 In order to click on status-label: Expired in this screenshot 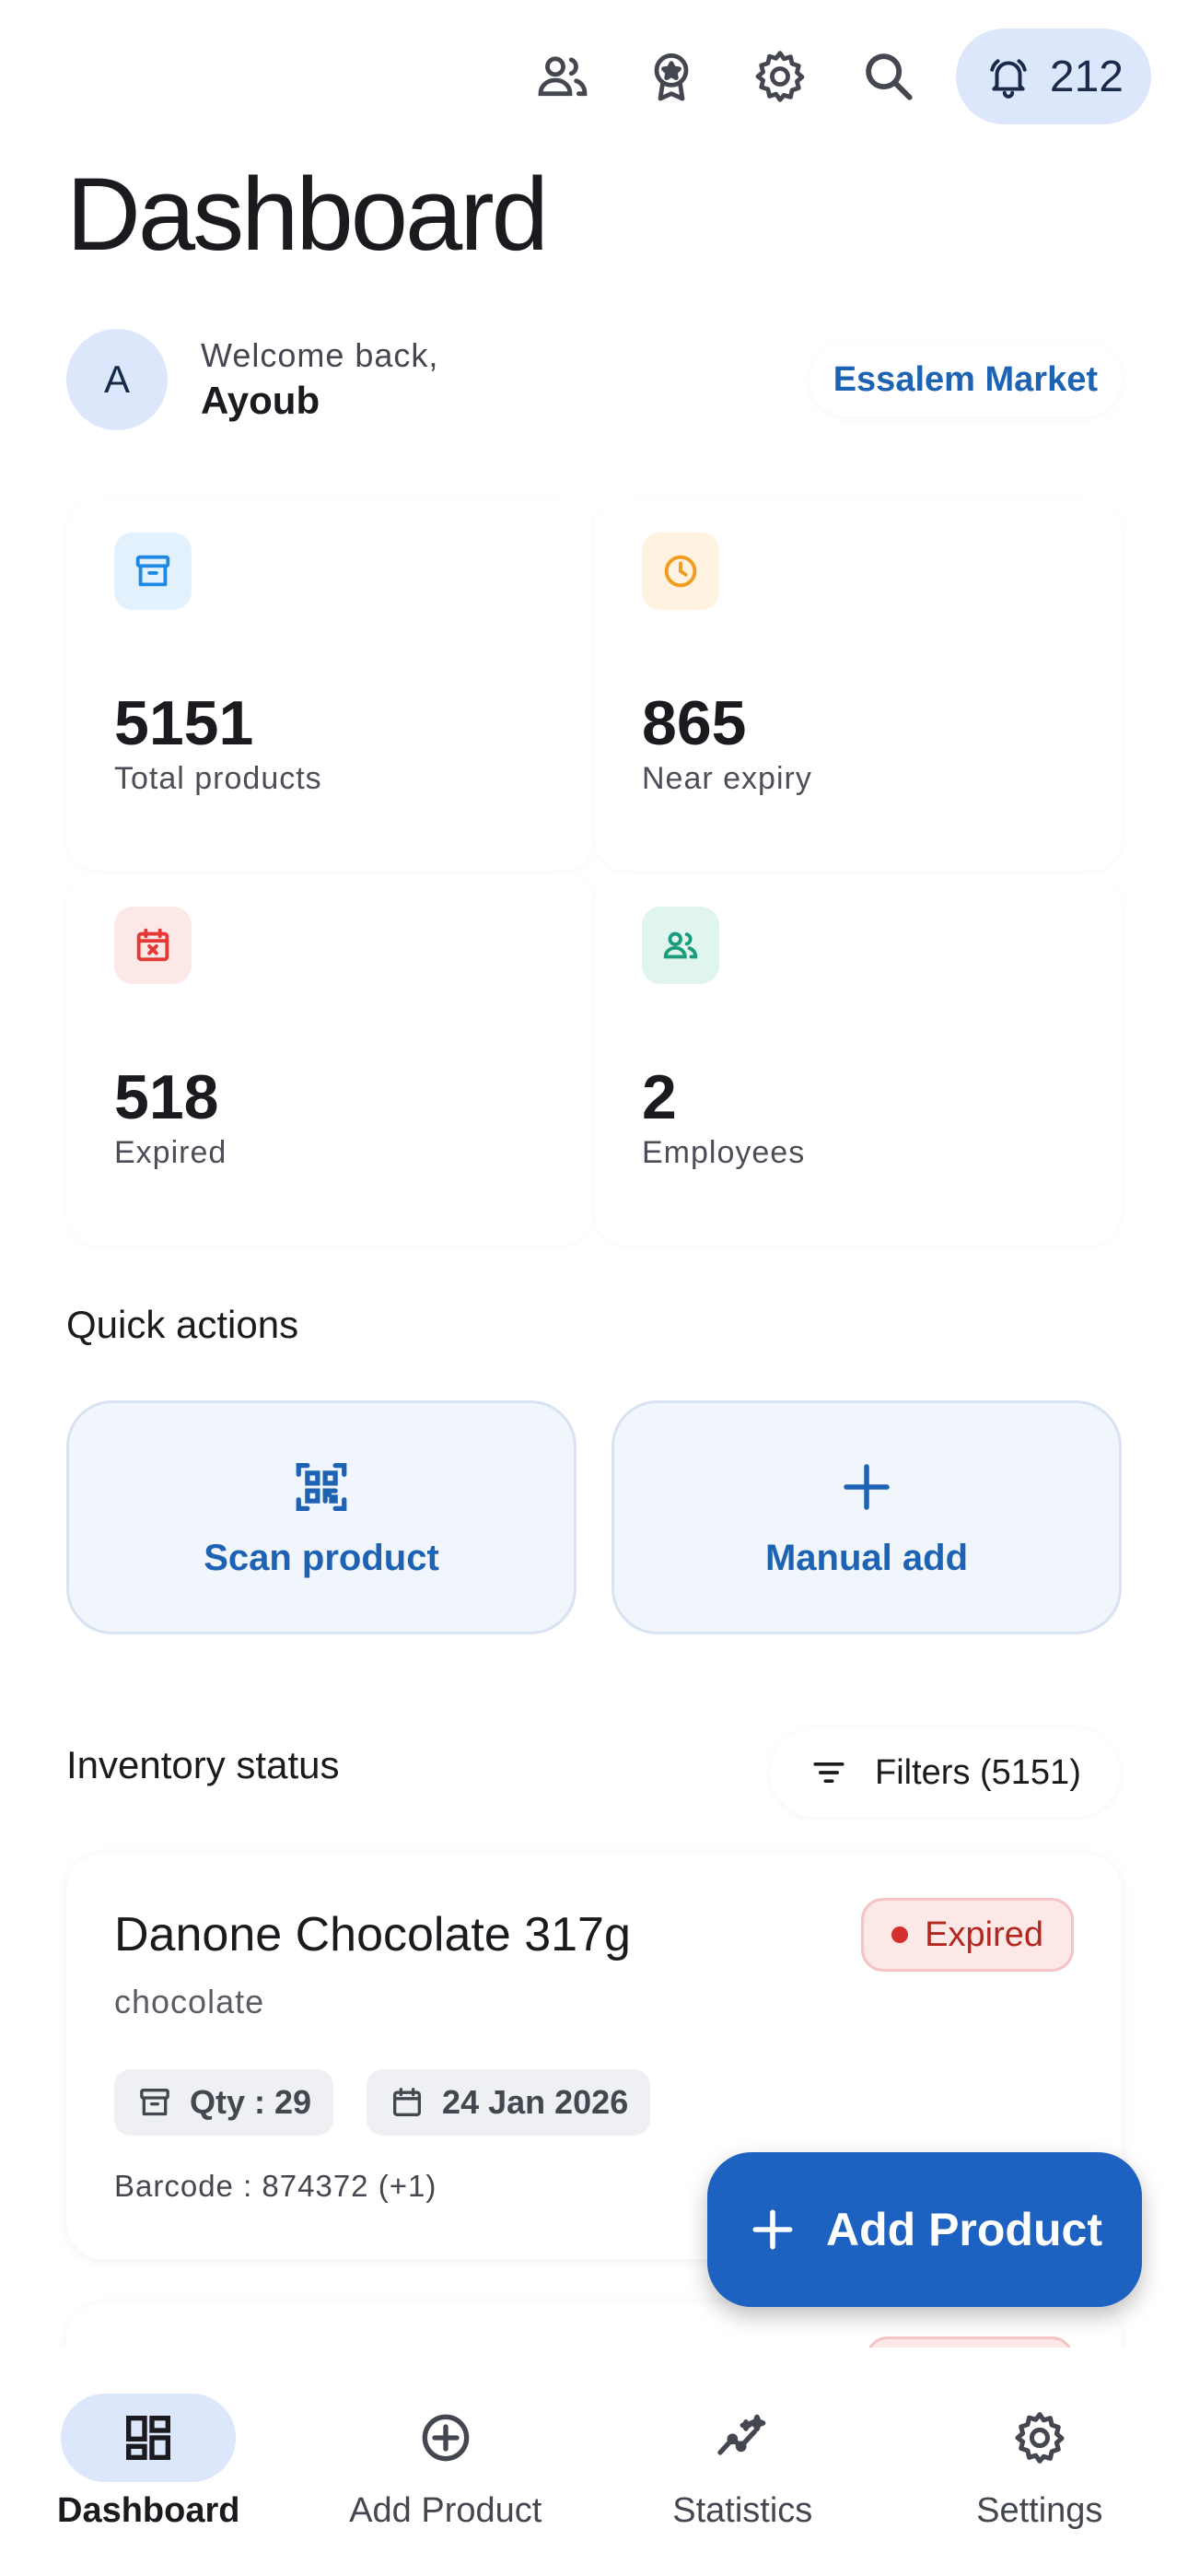, I will do `click(984, 1934)`.